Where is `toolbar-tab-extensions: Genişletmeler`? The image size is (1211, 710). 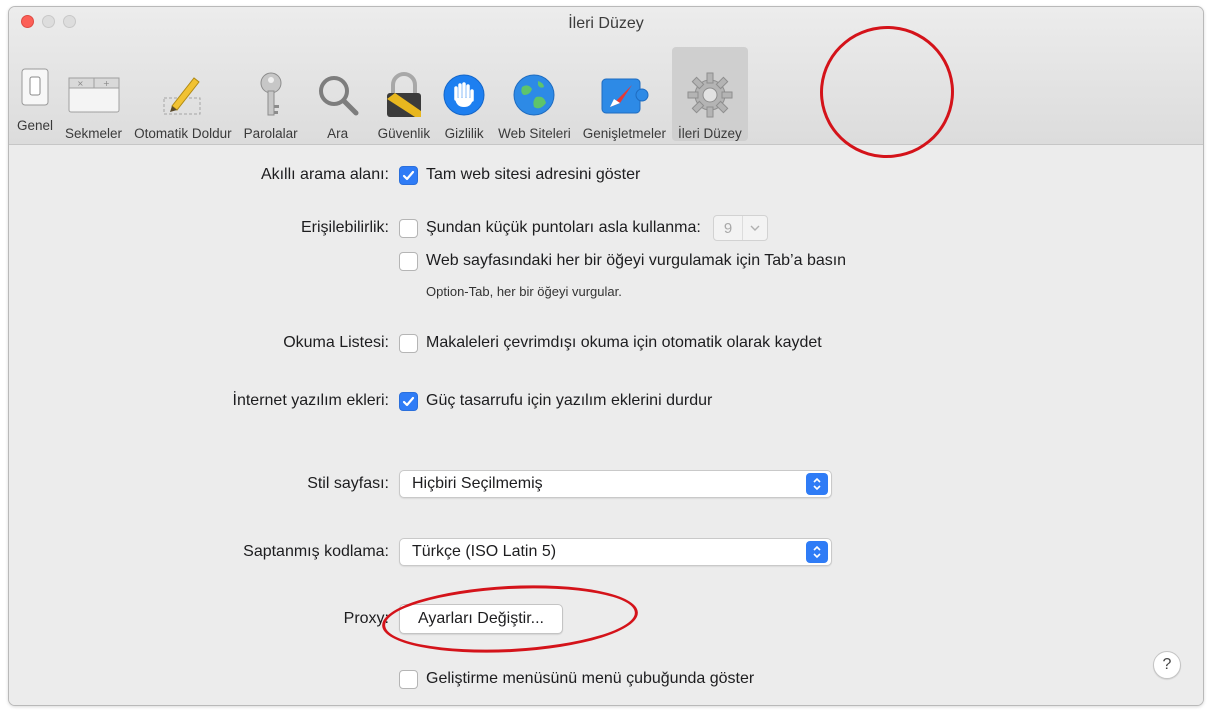 toolbar-tab-extensions: Genişletmeler is located at coordinates (624, 94).